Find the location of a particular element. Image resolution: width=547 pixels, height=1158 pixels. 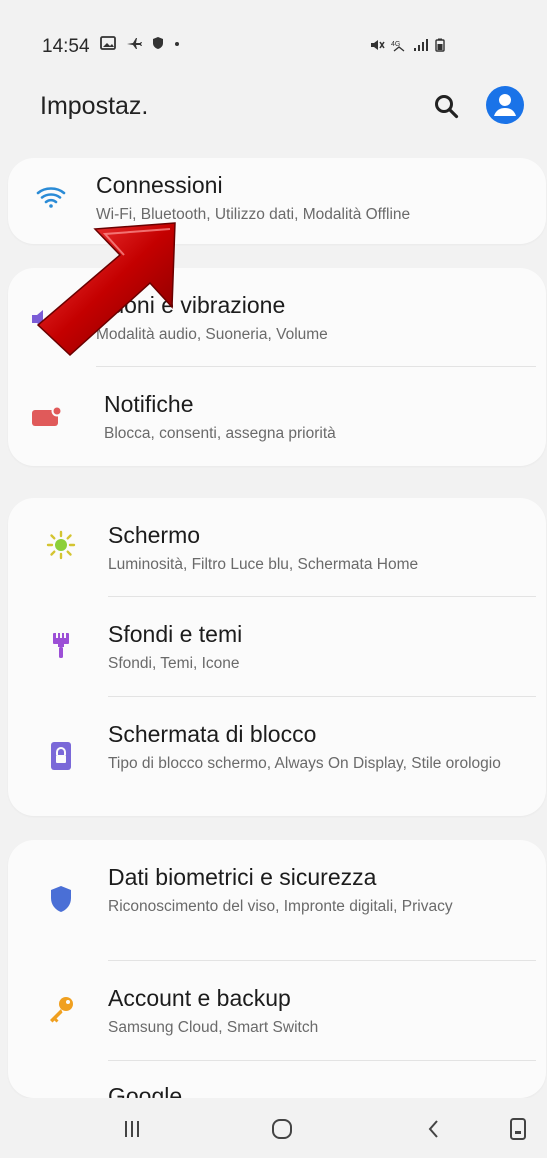

page-title: Impostaz. is located at coordinates (94, 106).